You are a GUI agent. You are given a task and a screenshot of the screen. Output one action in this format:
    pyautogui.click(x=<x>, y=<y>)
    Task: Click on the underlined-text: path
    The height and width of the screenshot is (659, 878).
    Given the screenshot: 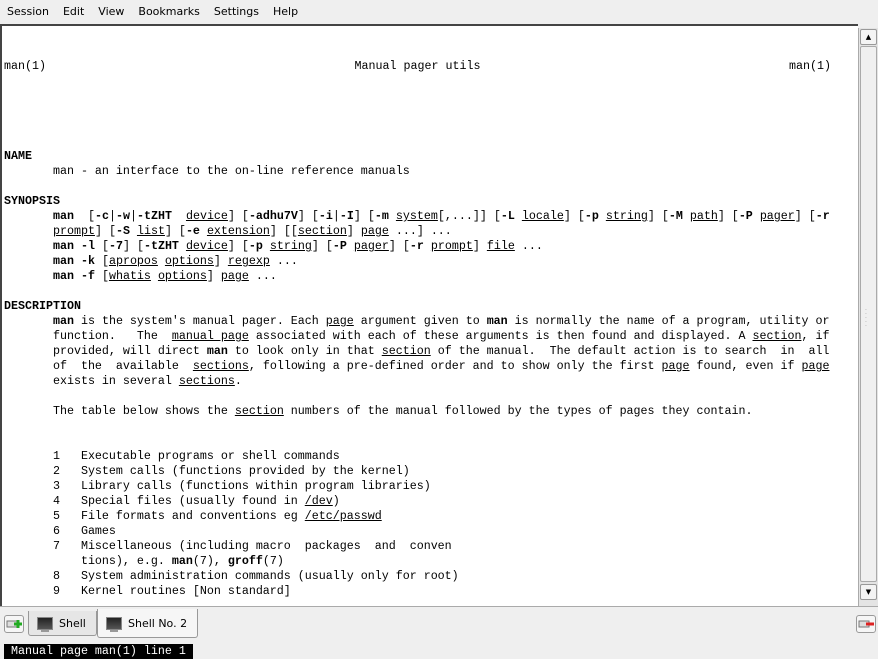 What is the action you would take?
    pyautogui.click(x=703, y=216)
    